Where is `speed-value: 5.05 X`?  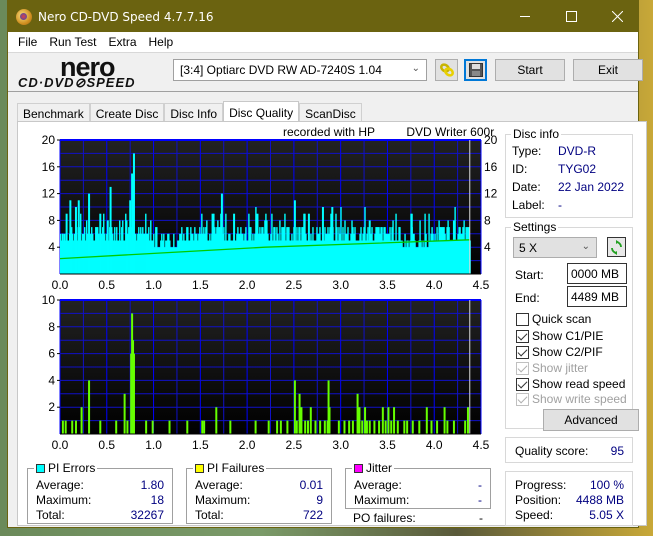
speed-value: 5.05 X is located at coordinates (606, 515).